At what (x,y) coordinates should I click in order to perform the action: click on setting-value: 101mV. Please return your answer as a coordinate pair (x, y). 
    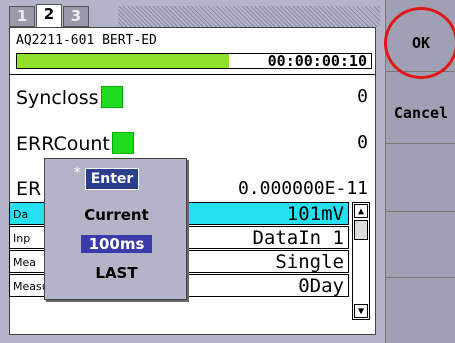
    Looking at the image, I should click on (315, 214).